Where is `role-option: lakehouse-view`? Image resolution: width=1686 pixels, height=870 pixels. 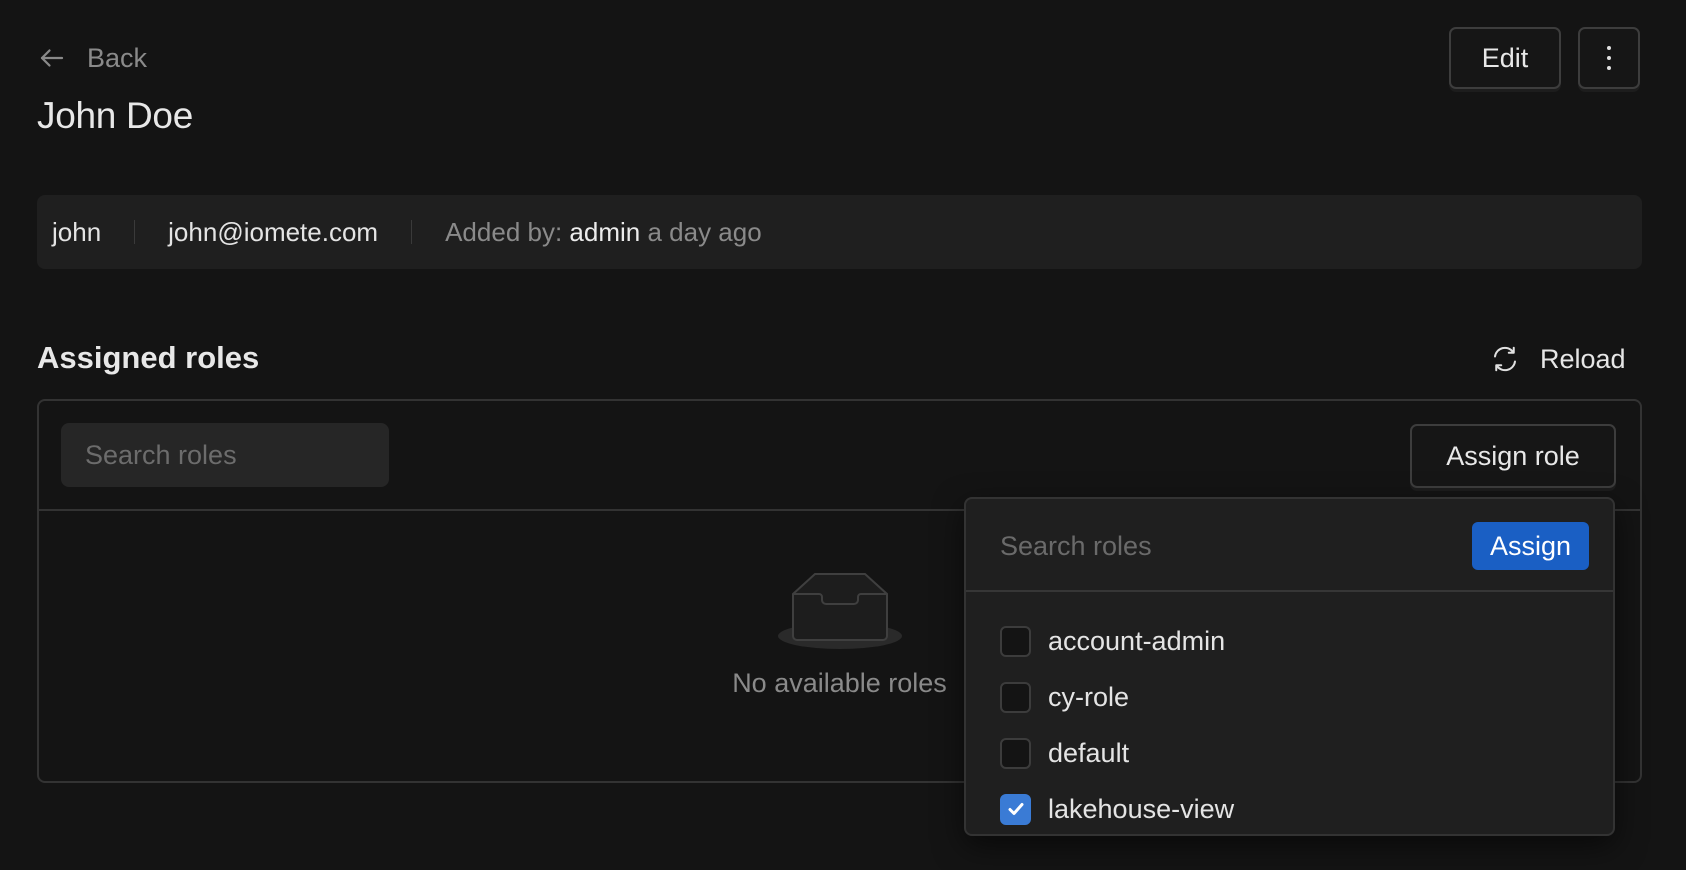 role-option: lakehouse-view is located at coordinates (1289, 809).